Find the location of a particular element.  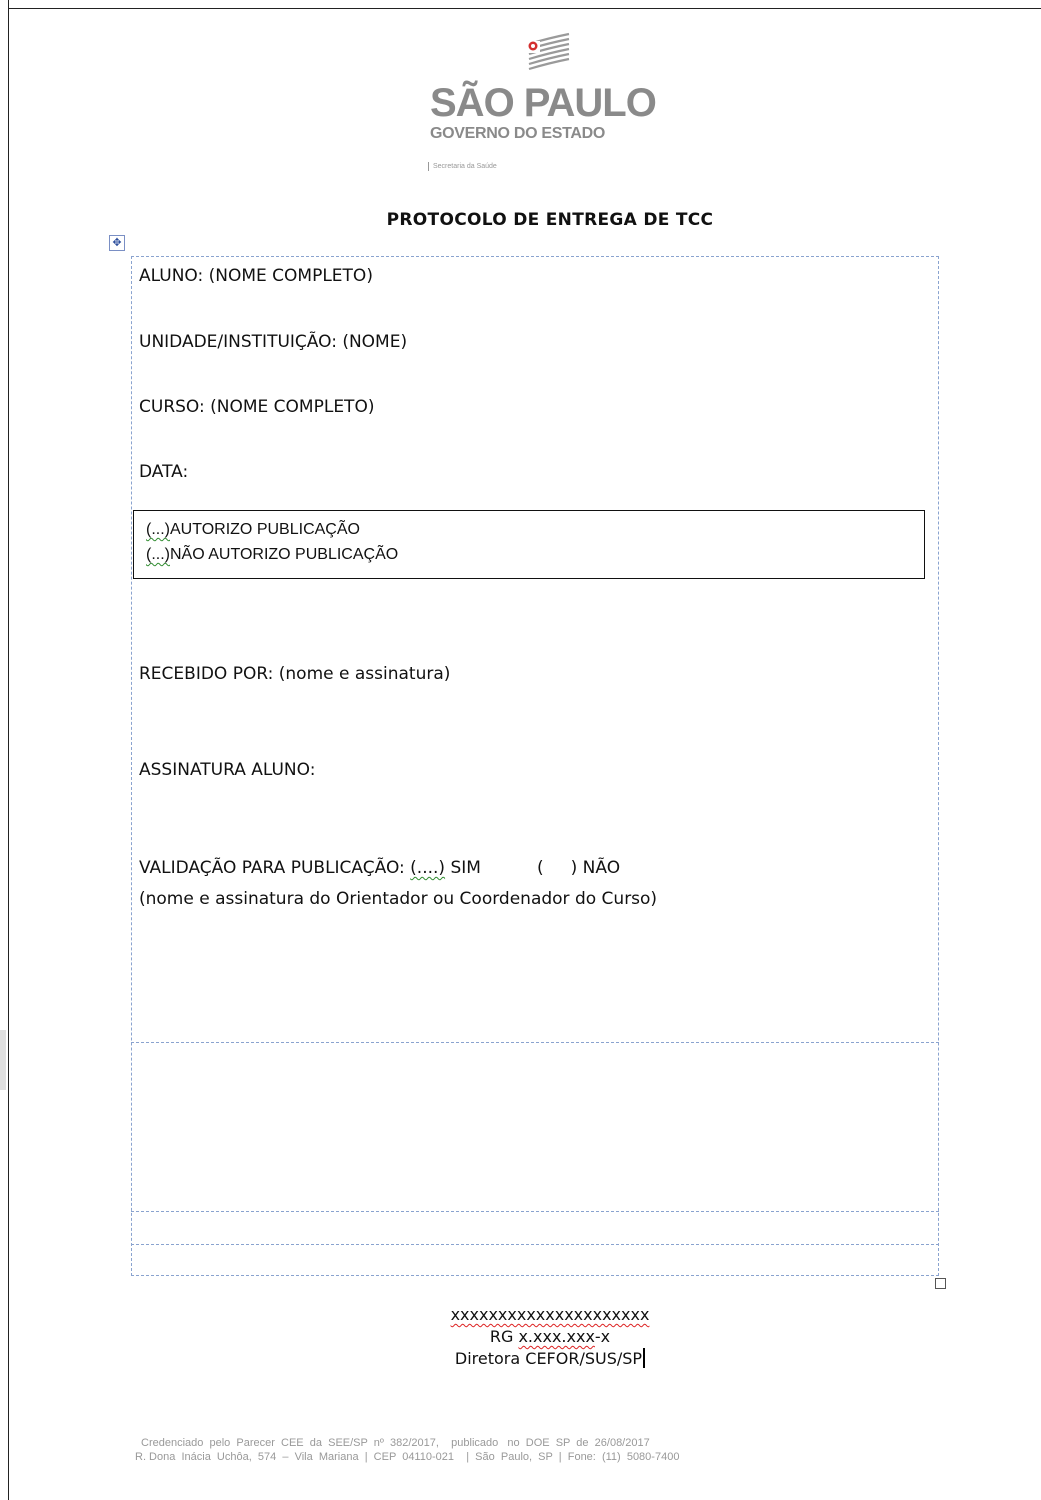

signature-name: xxxxxxxxxxxxxxxxxxxxx is located at coordinates (550, 1314).